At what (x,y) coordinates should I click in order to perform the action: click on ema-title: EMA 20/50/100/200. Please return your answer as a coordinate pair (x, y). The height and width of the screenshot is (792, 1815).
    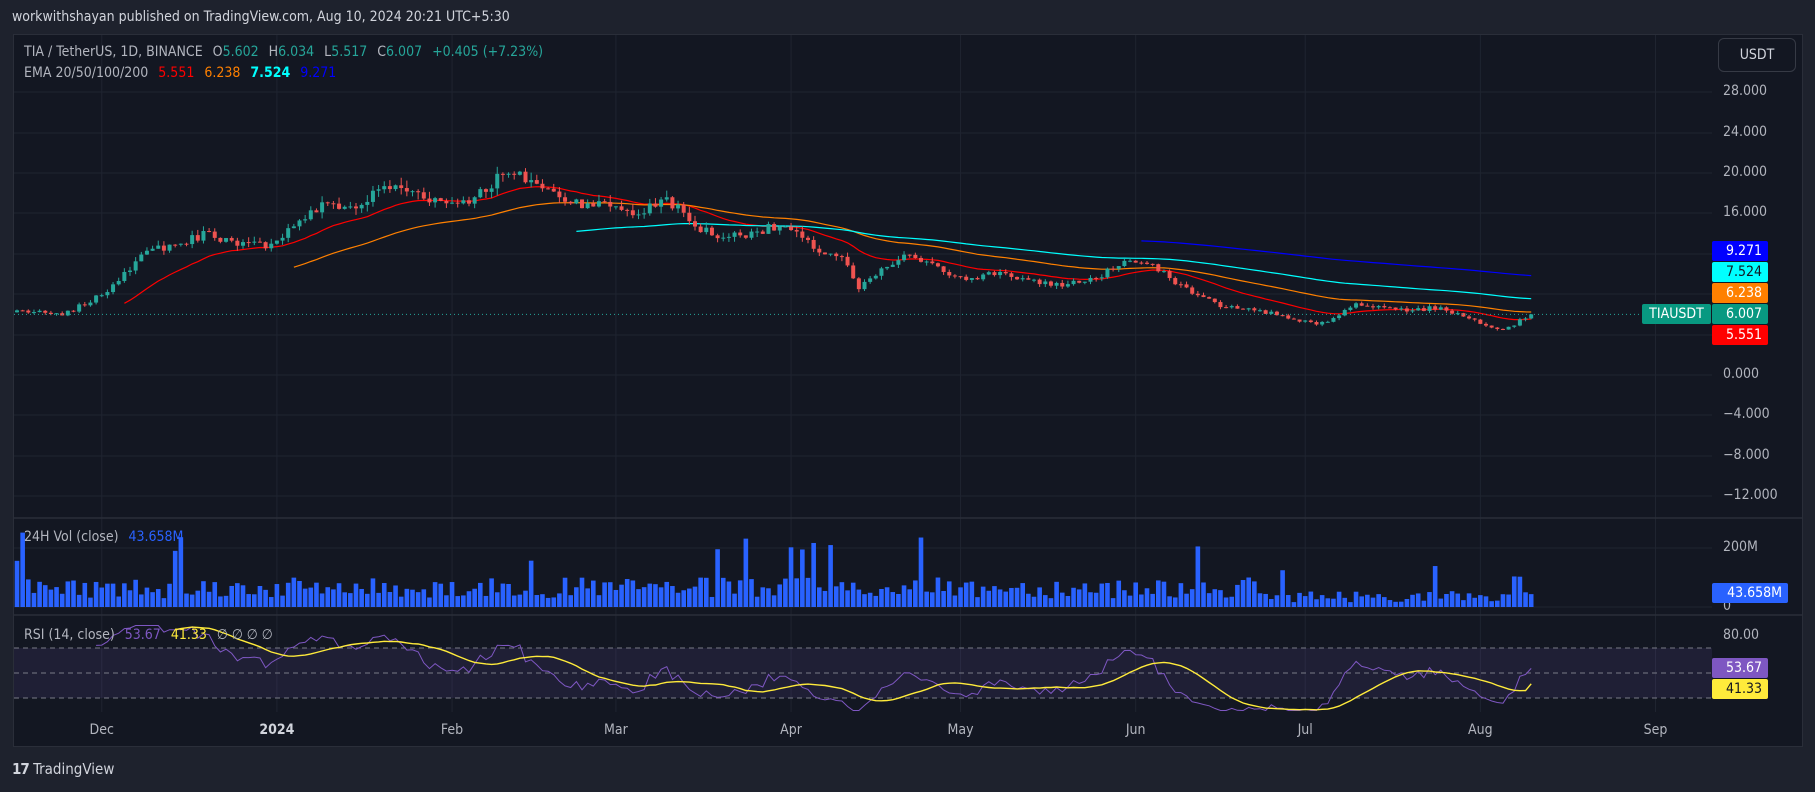
    Looking at the image, I should click on (86, 73).